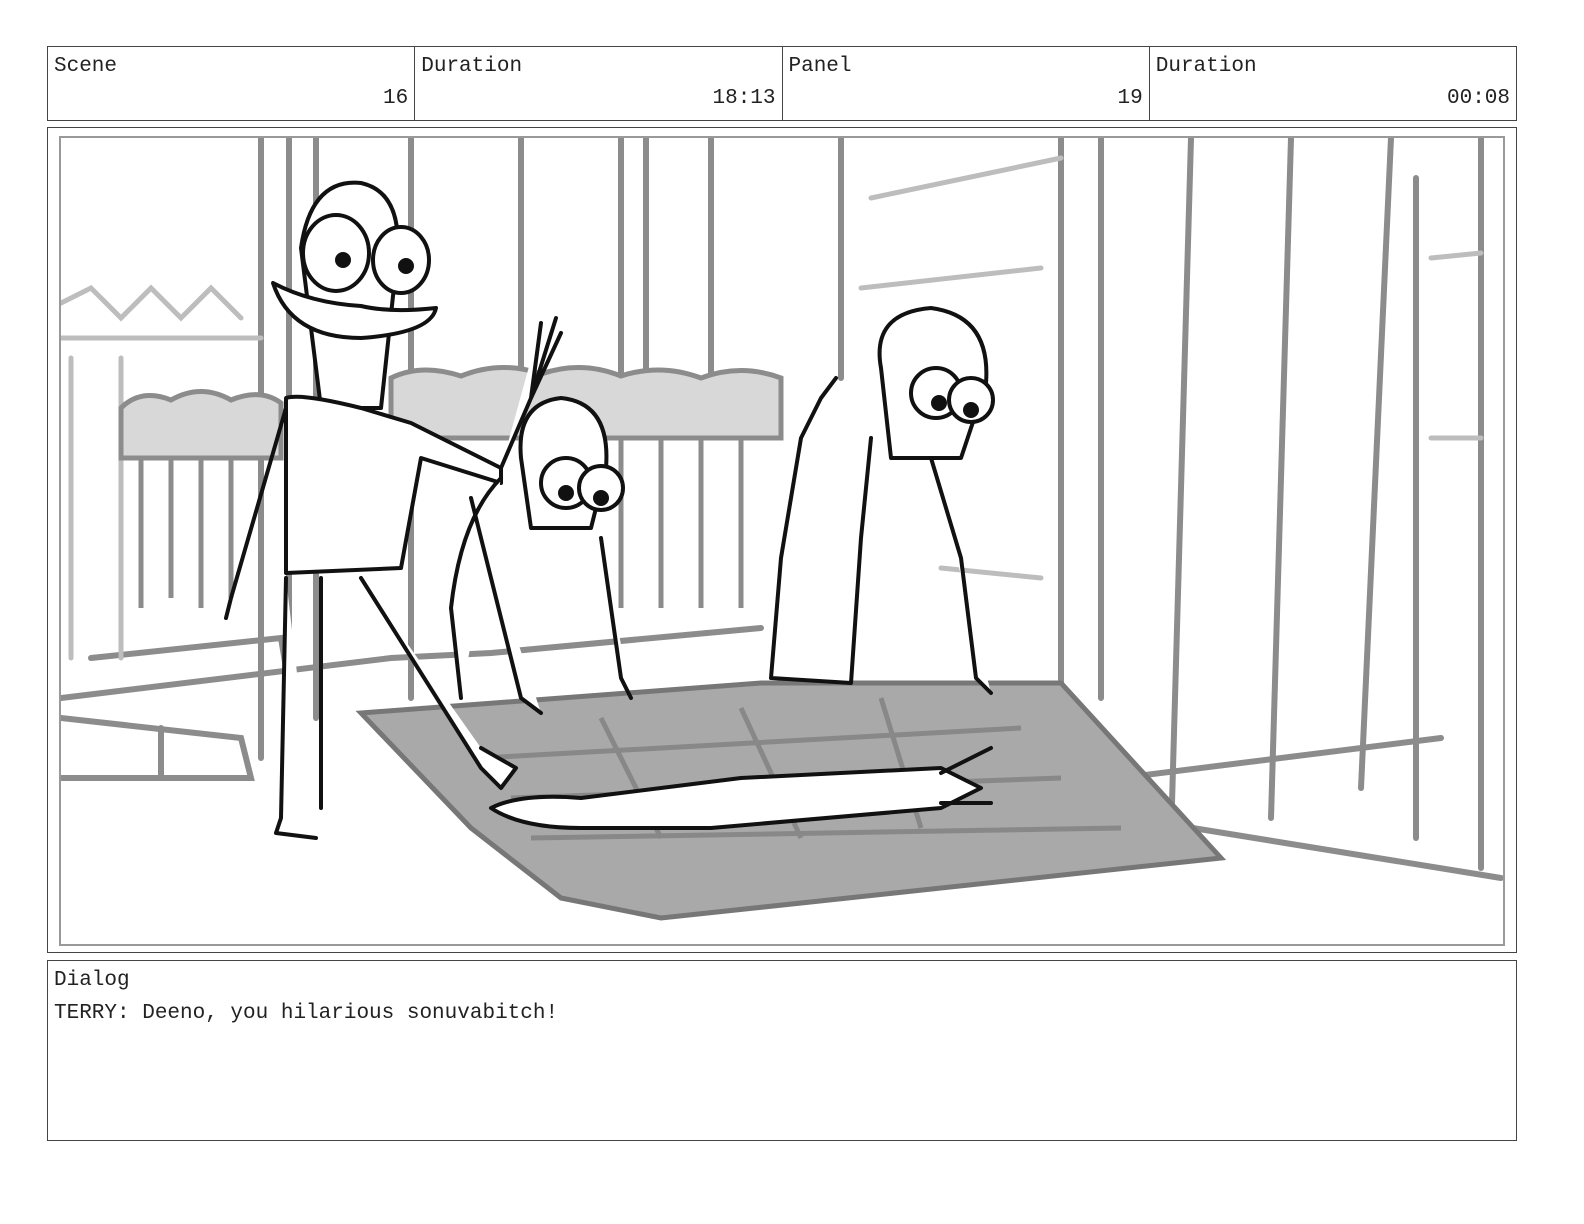  I want to click on dialog-label: Dialog, so click(92, 980).